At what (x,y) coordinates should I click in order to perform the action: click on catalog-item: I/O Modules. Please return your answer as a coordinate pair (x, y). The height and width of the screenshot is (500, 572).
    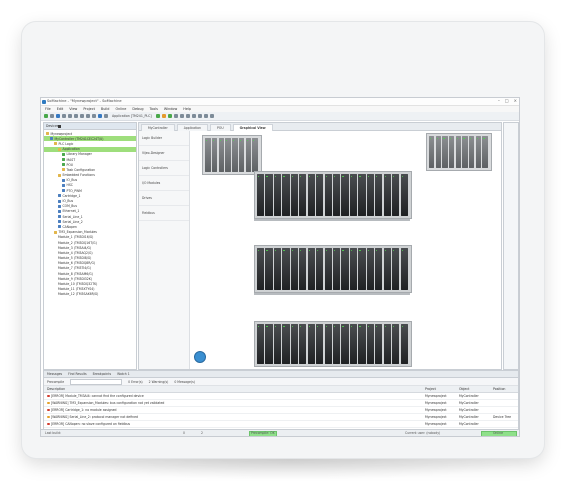
    Looking at the image, I should click on (164, 183).